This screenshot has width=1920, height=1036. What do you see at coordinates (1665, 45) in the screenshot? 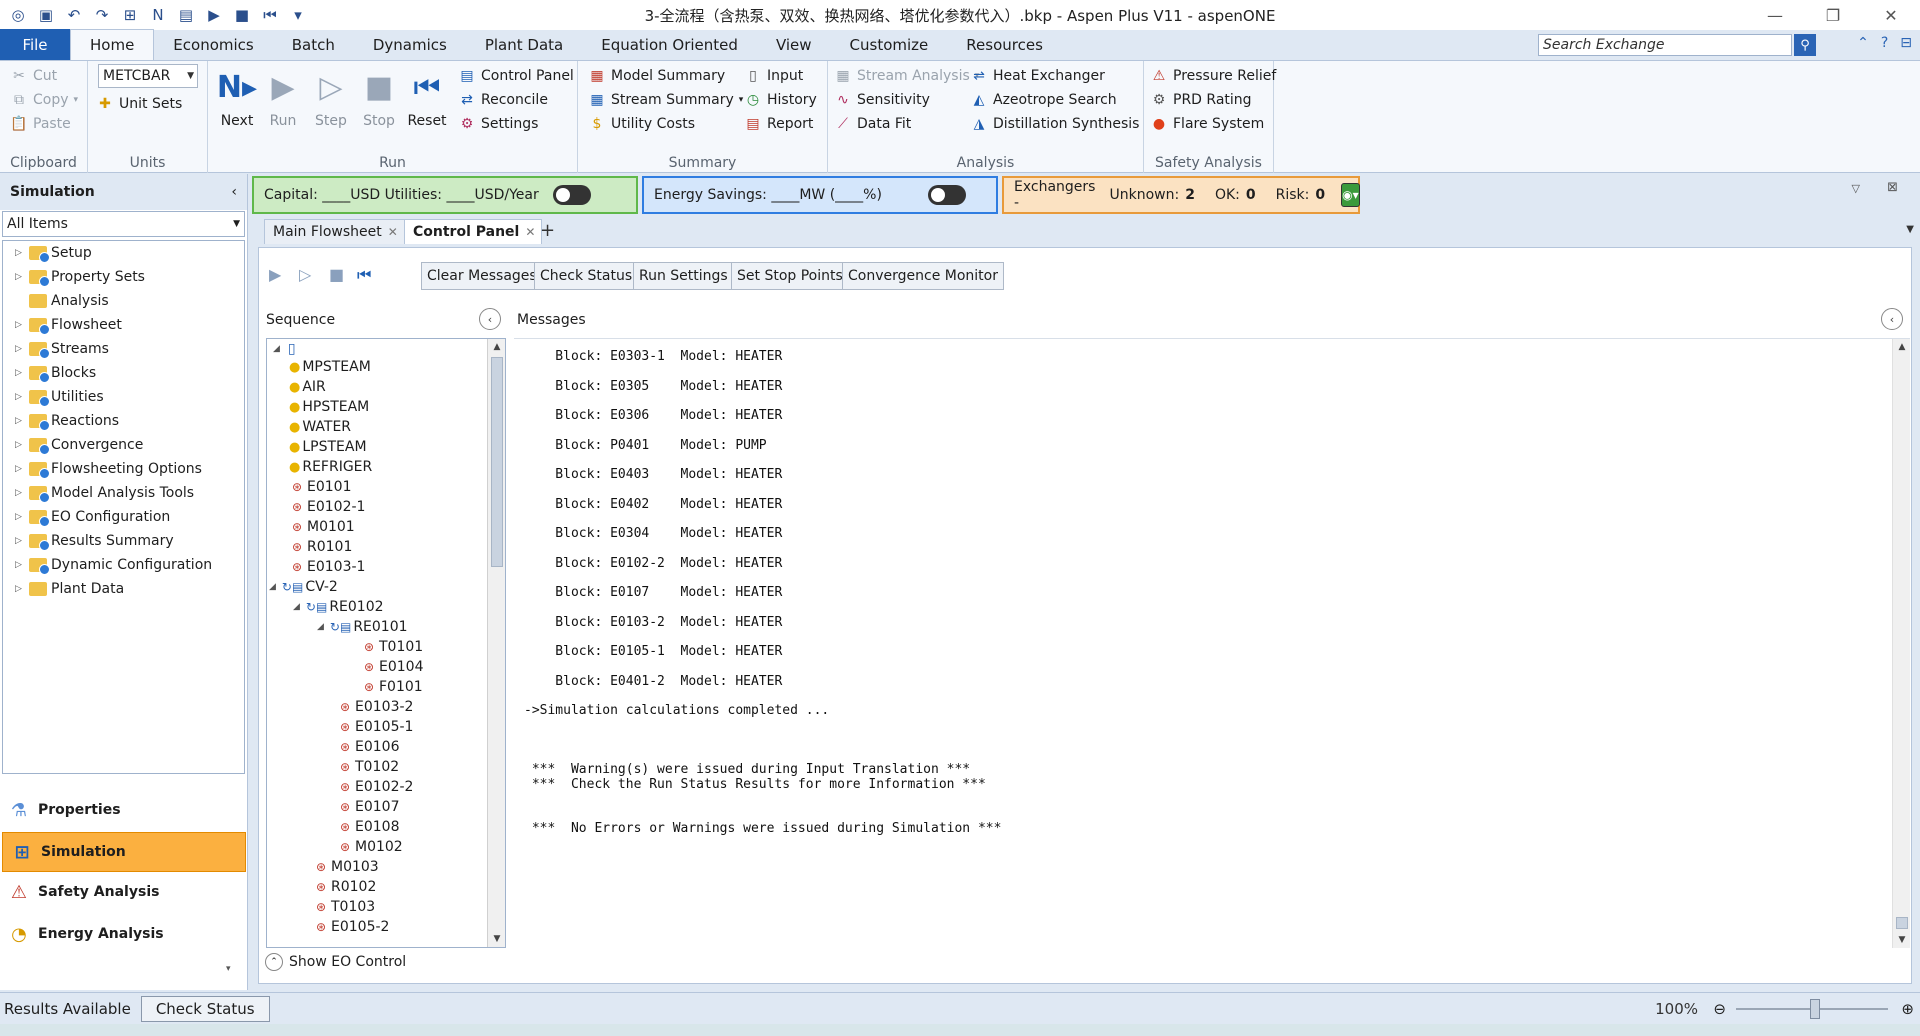
I see `search-exchange-input: Search Exchange` at bounding box center [1665, 45].